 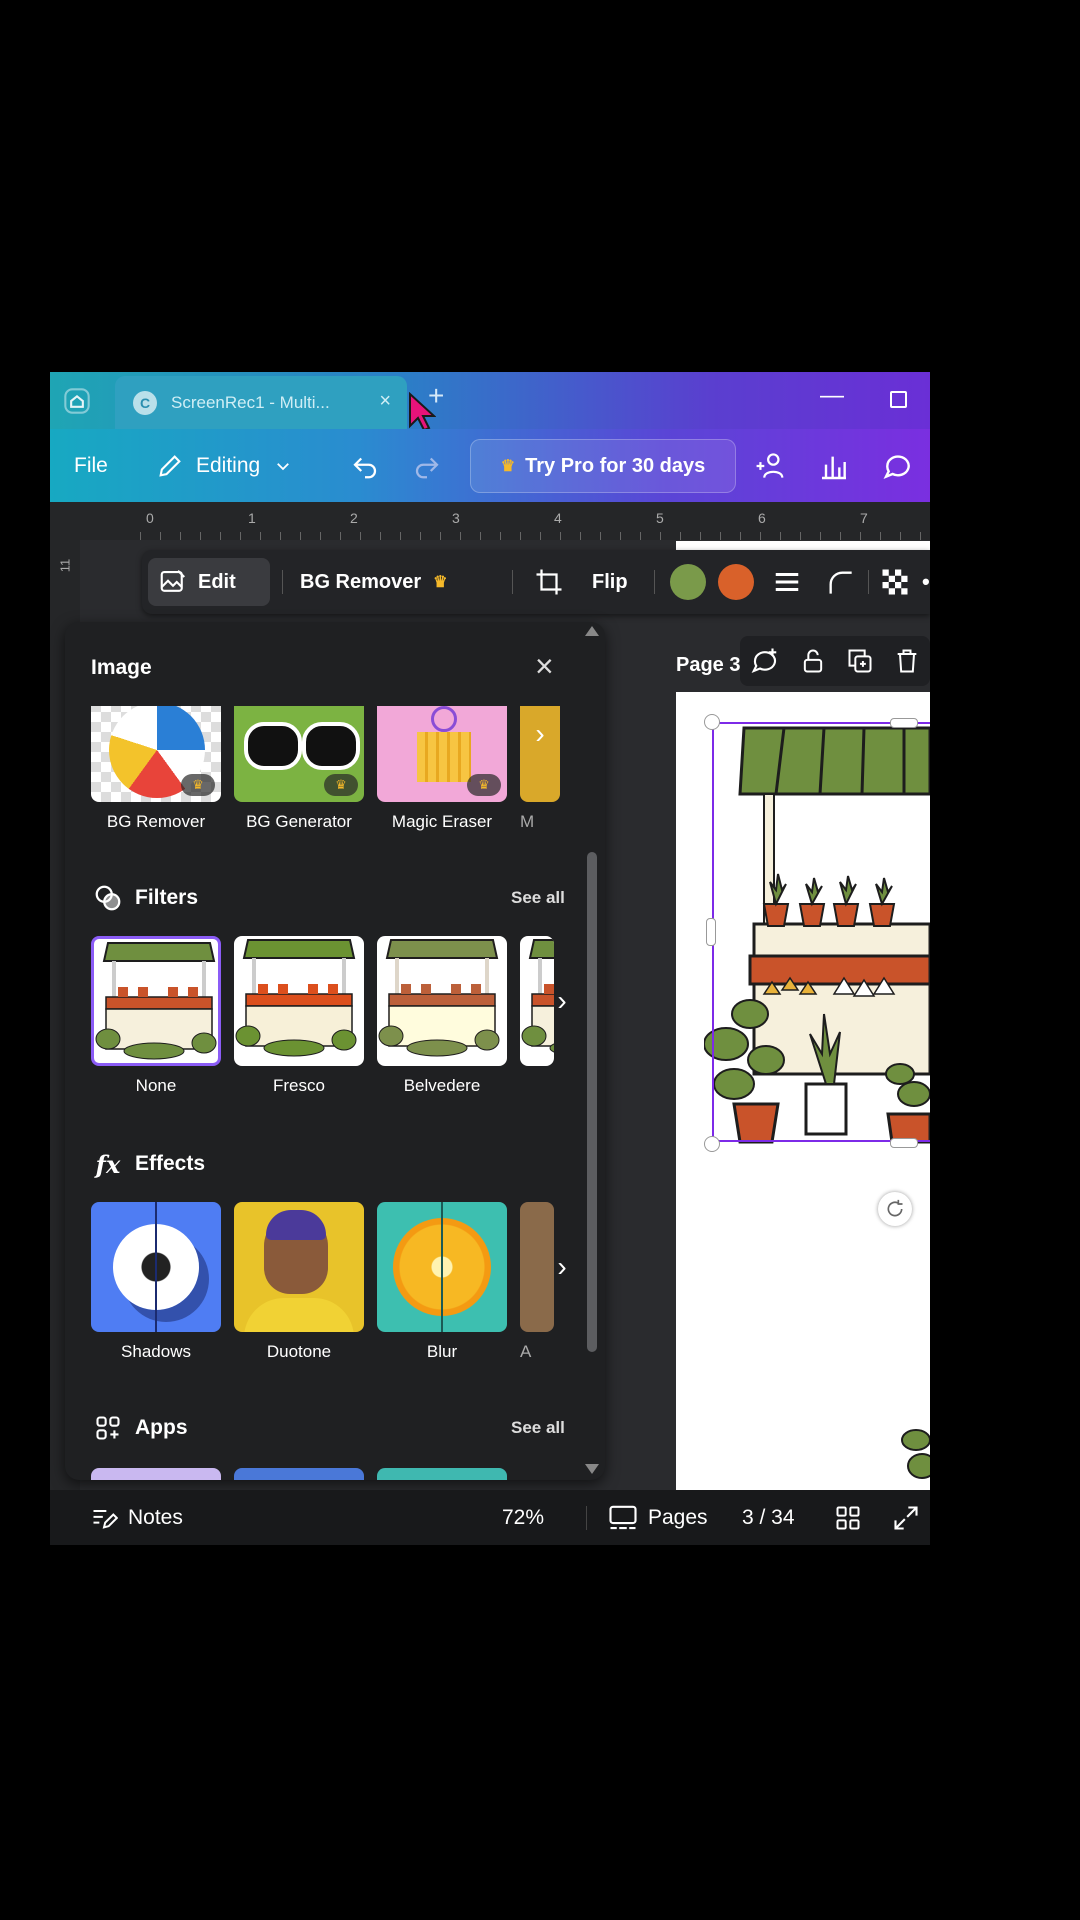 I want to click on ruler-mark: 2, so click(x=354, y=518).